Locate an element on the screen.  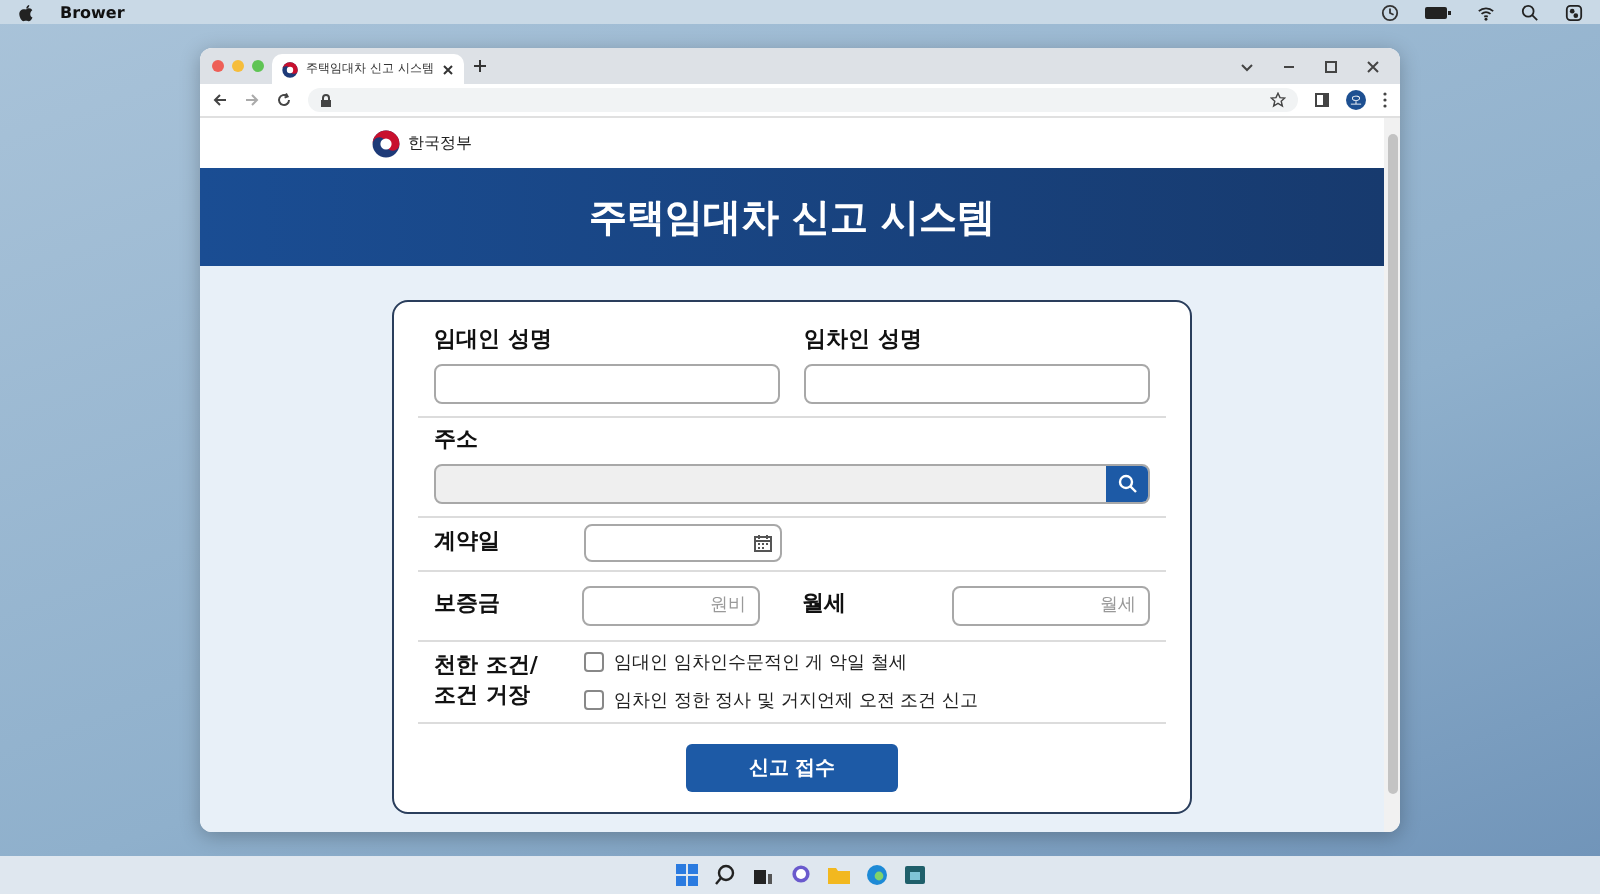
lock-icon is located at coordinates (326, 100).